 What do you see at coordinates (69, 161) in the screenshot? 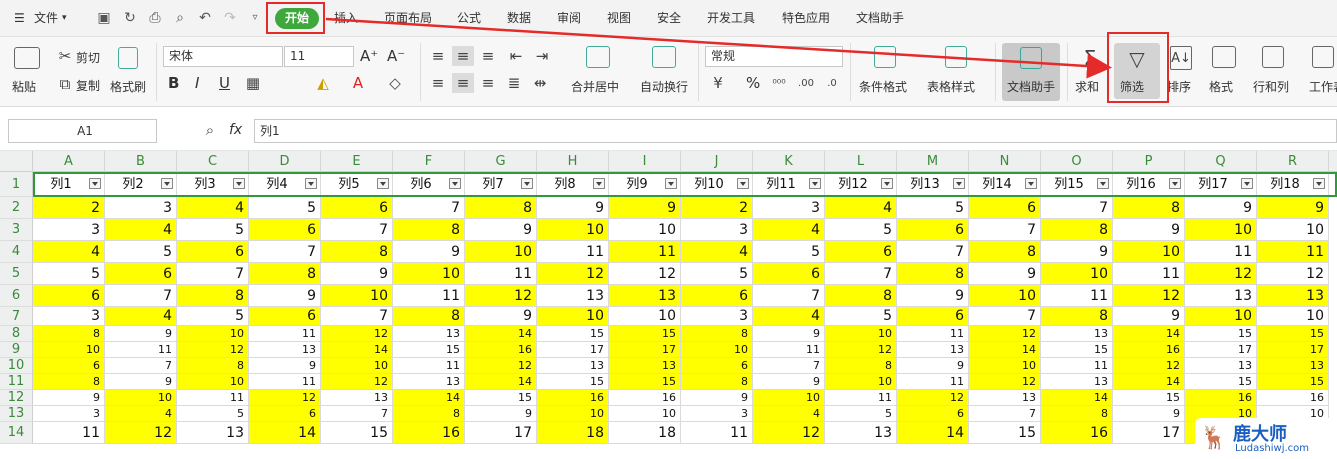
I see `column-header-a: A` at bounding box center [69, 161].